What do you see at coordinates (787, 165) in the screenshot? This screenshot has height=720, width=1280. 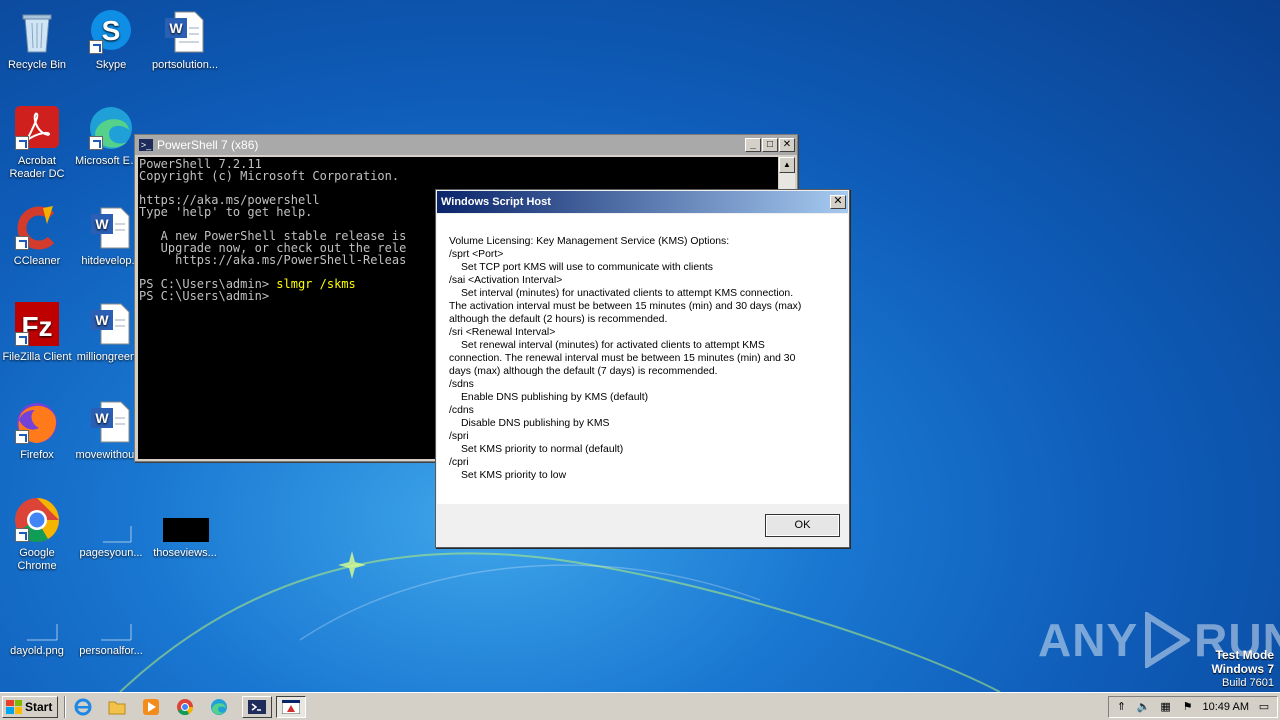 I see `scroll-up-arrow-icon: ▲` at bounding box center [787, 165].